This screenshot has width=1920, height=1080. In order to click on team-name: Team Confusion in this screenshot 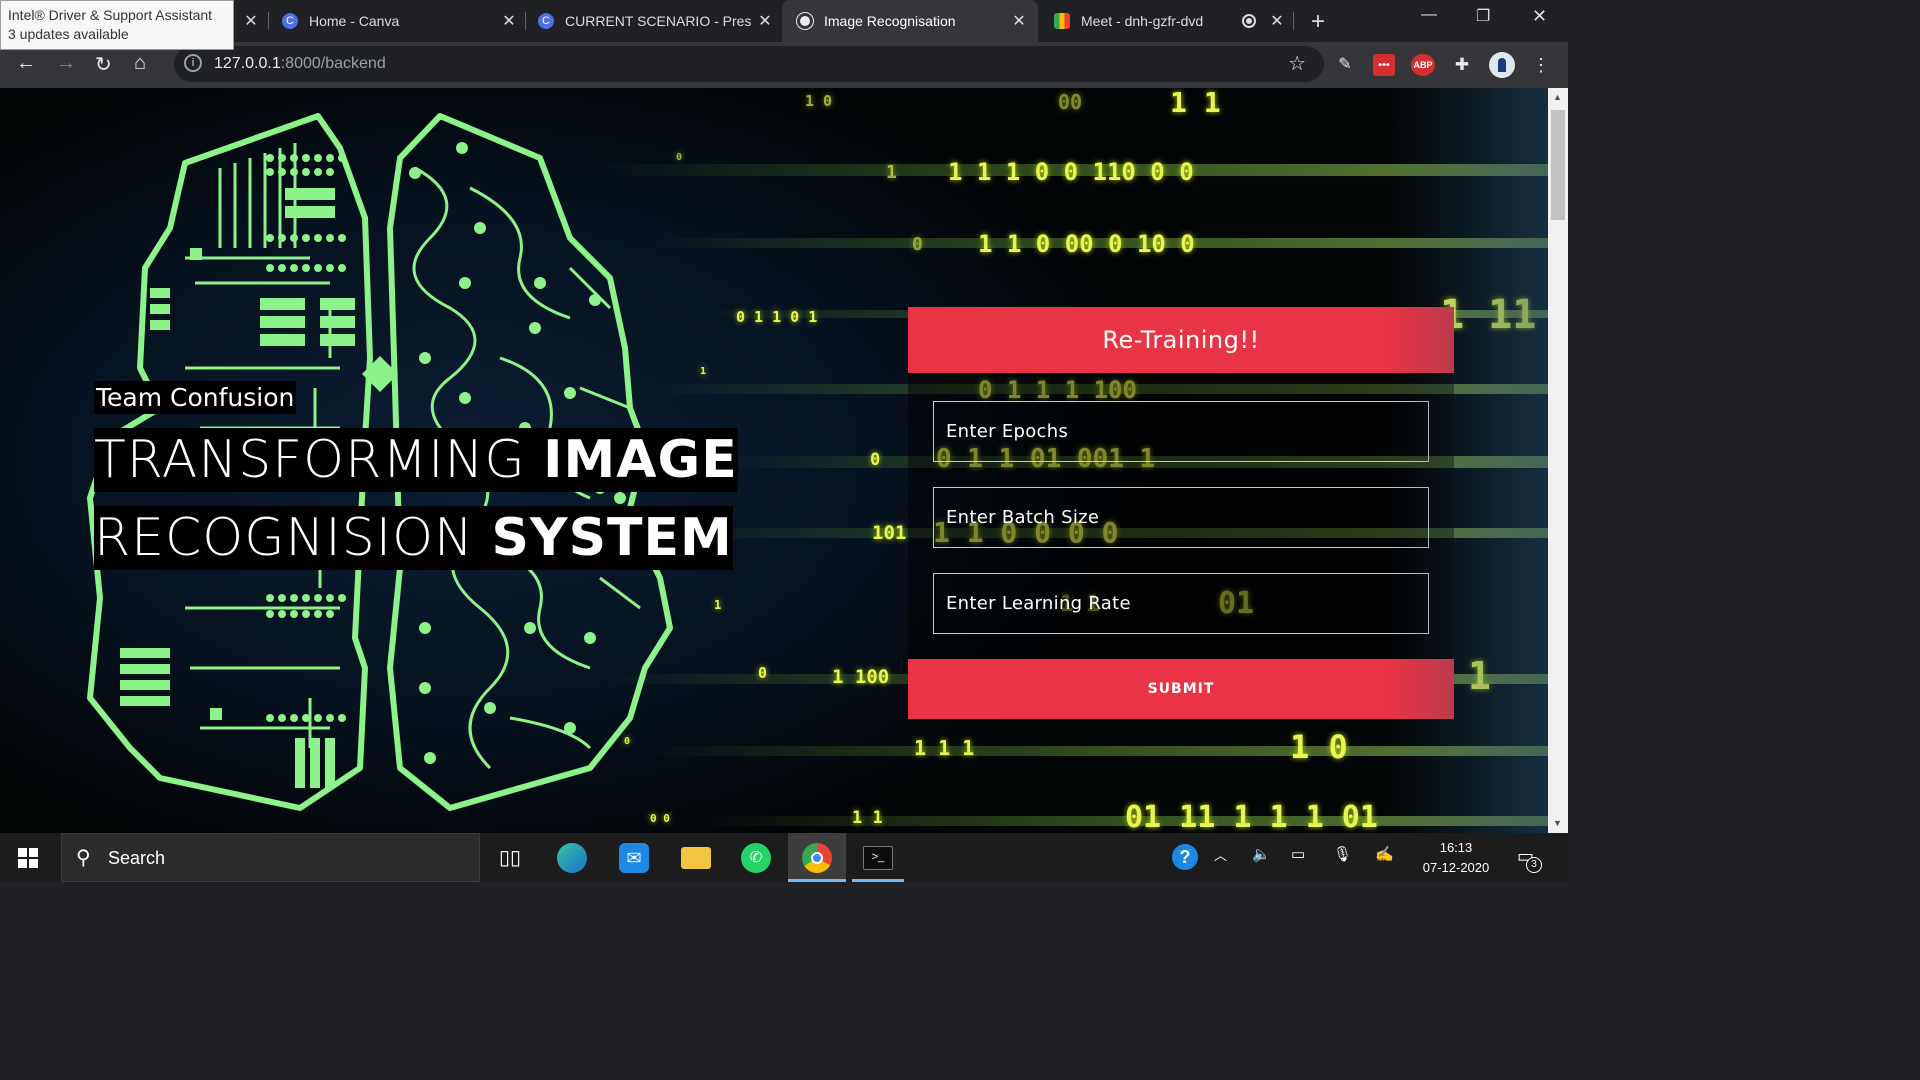, I will do `click(195, 397)`.